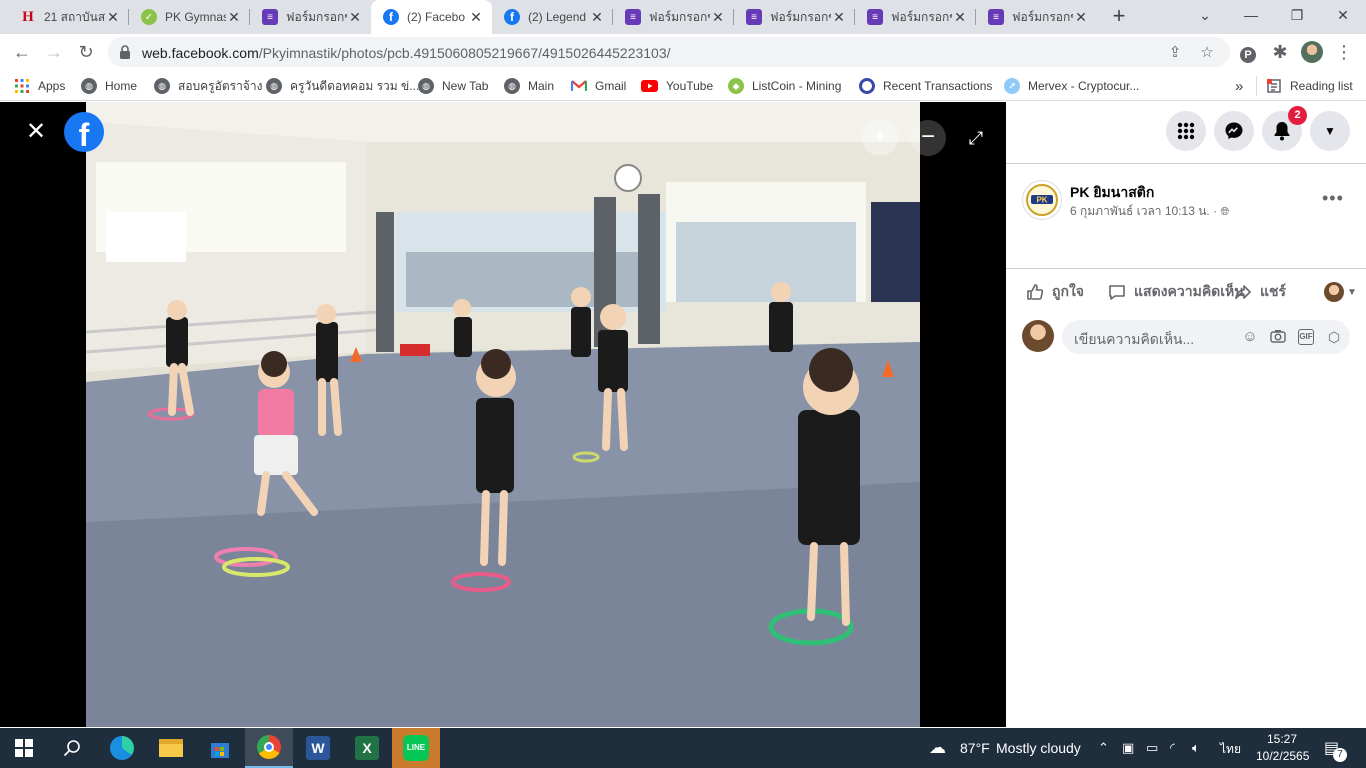  I want to click on bookmark-label: Main, so click(541, 86).